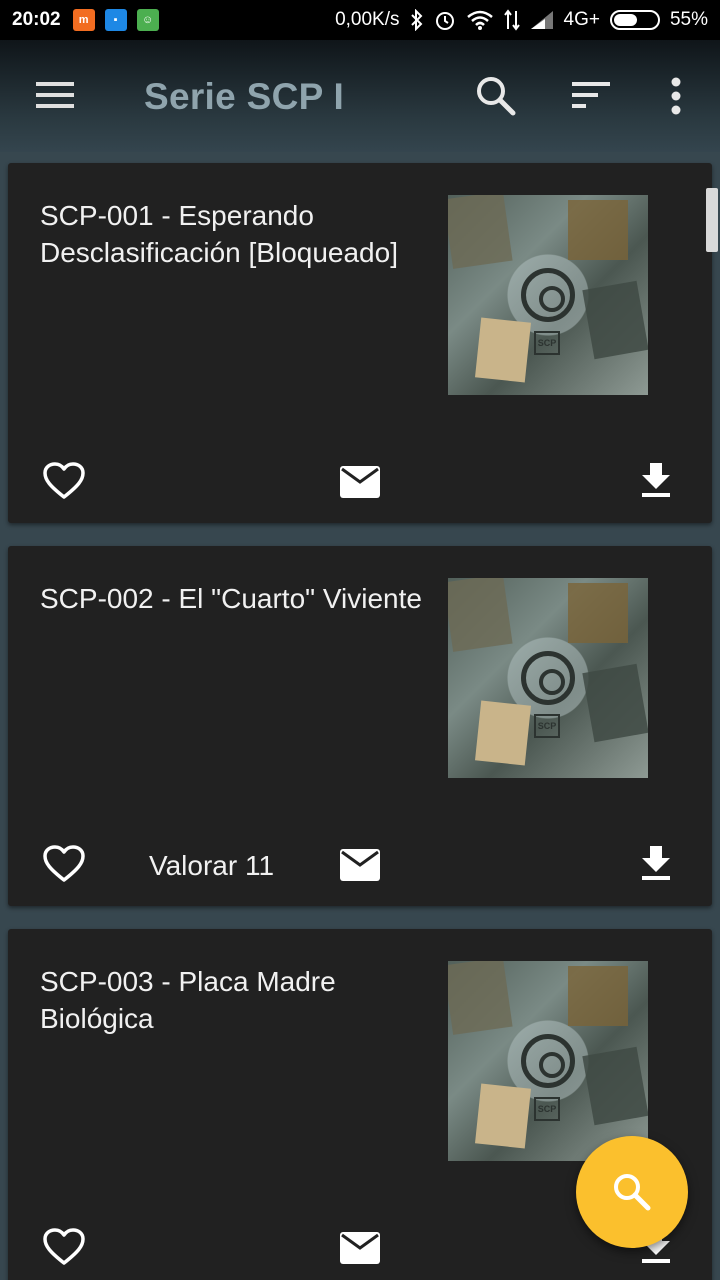 Image resolution: width=720 pixels, height=1280 pixels. Describe the element at coordinates (231, 598) in the screenshot. I see `card-title: SCP-002 - El "Cuarto" Viviente` at that location.